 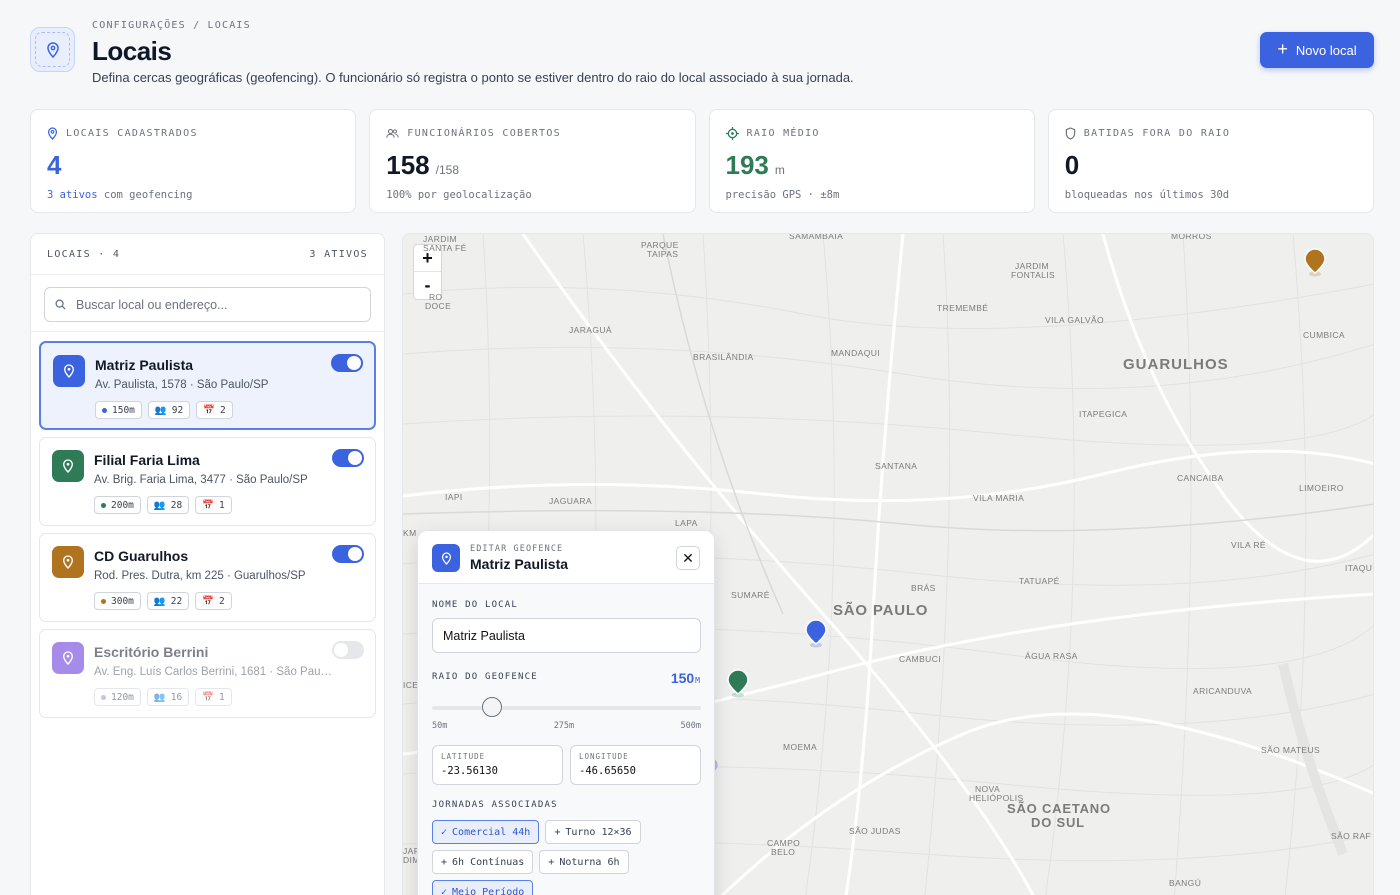 I want to click on schedules-label: JORNADAS ASSOCIADAS, so click(x=495, y=805).